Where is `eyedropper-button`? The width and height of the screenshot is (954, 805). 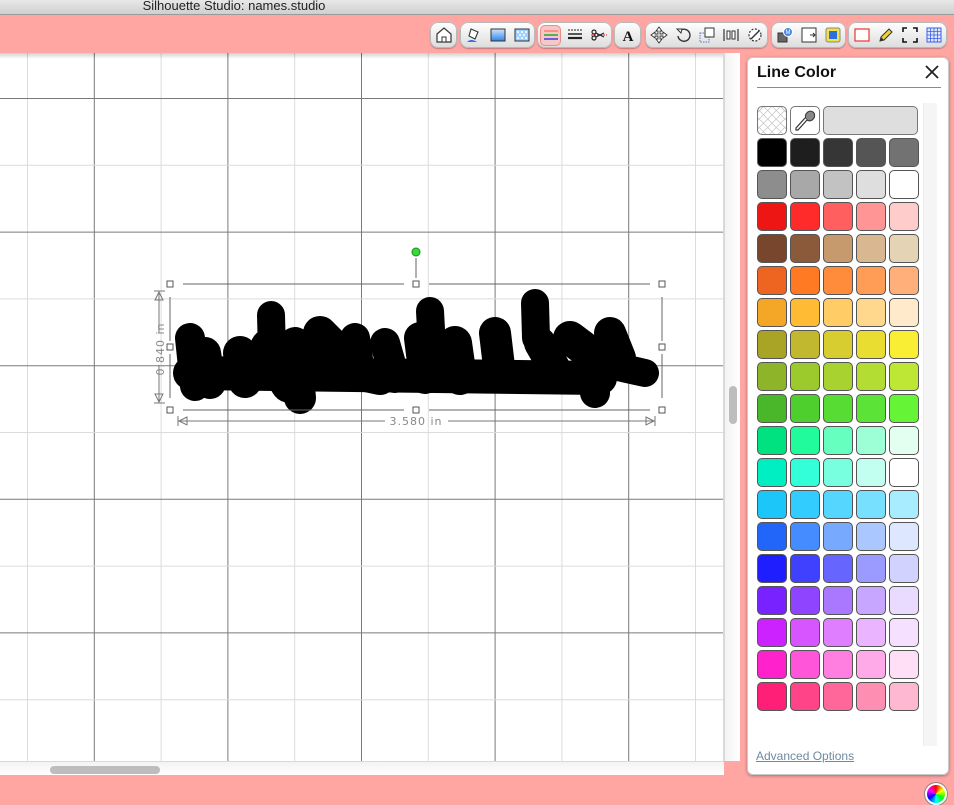 eyedropper-button is located at coordinates (805, 120).